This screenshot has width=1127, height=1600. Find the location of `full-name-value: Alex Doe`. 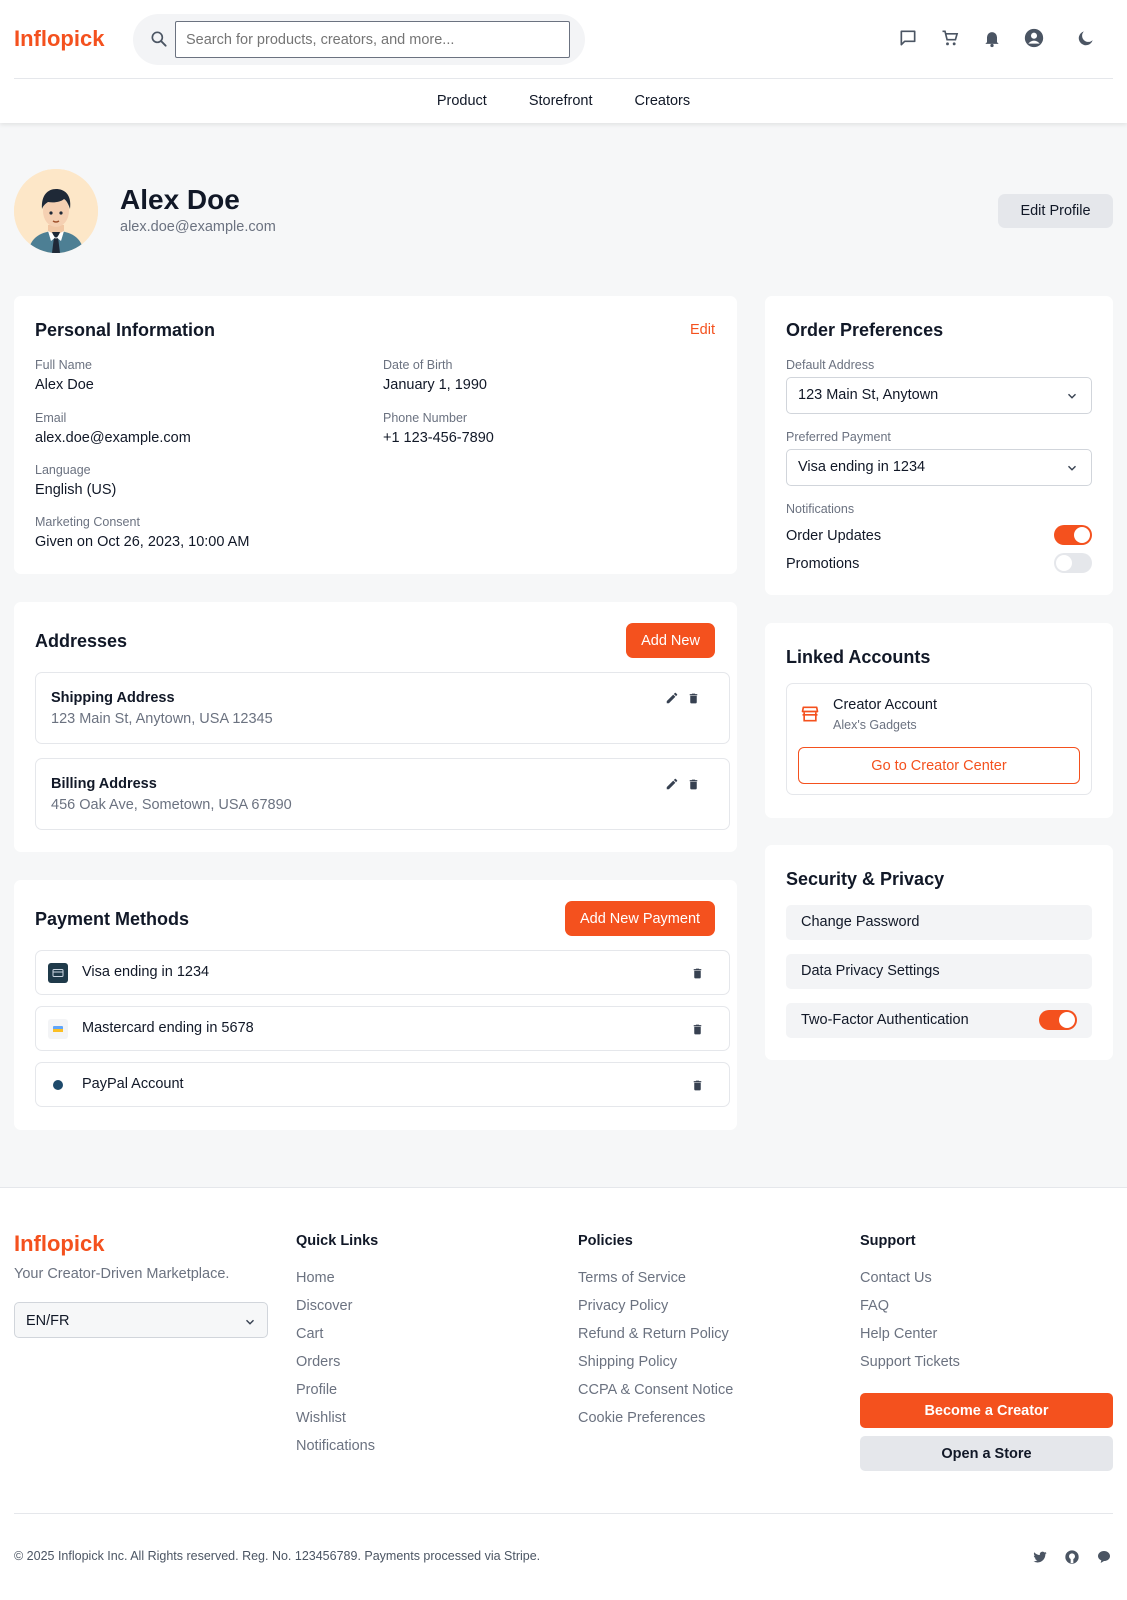

full-name-value: Alex Doe is located at coordinates (64, 385).